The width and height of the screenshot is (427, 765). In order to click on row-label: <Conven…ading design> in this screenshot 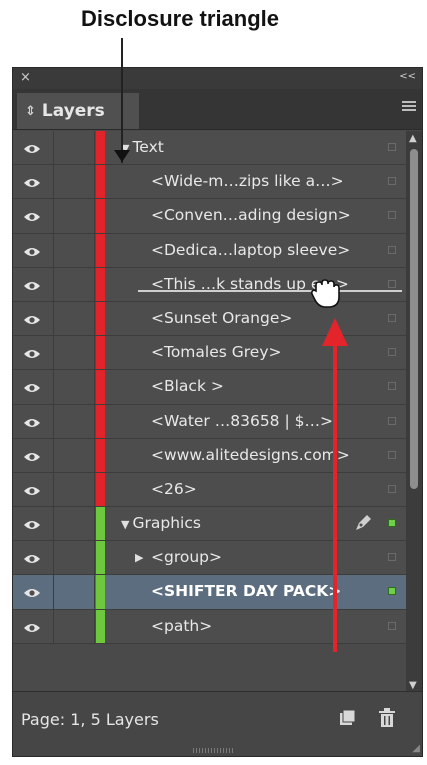, I will do `click(251, 215)`.